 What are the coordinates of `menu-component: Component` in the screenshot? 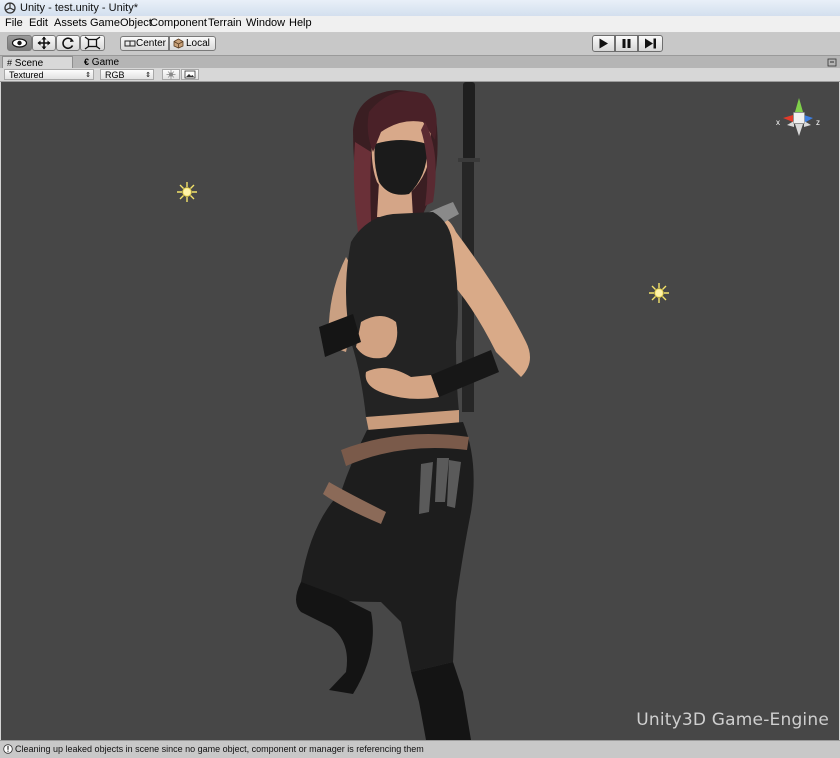 It's located at (178, 23).